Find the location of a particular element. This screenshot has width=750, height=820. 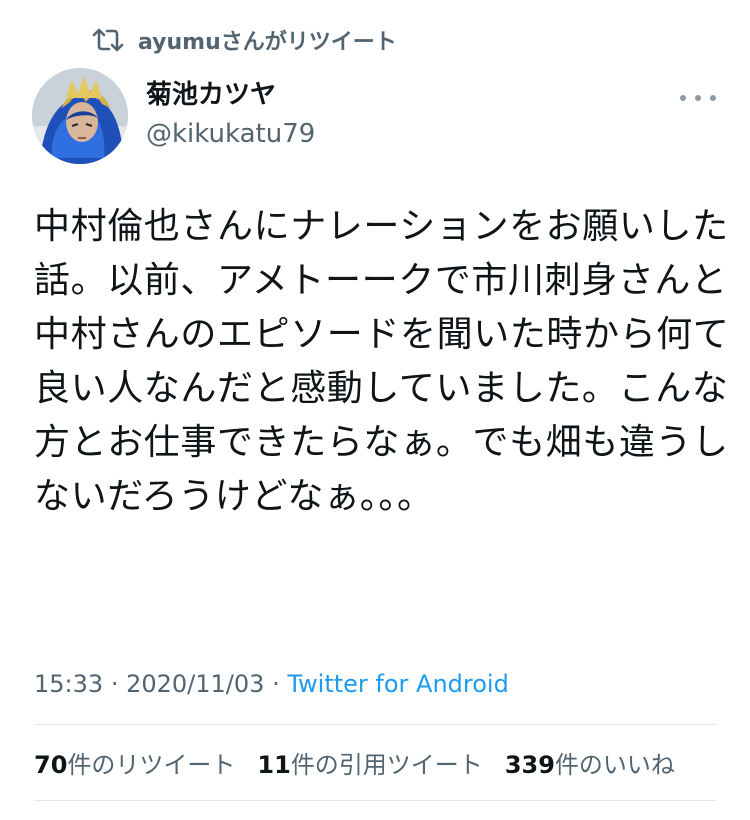

retweet-count: 70件のリツイート is located at coordinates (134, 762).